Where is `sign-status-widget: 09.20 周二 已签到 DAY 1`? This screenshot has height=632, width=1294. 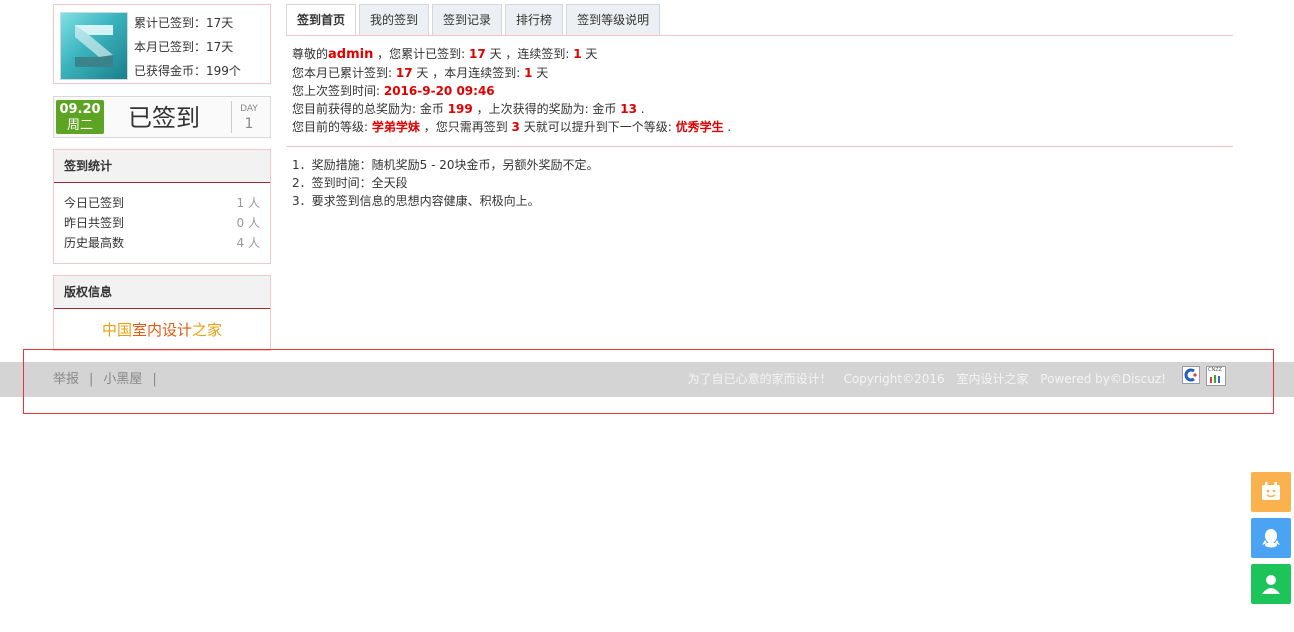
sign-status-widget: 09.20 周二 已签到 DAY 1 is located at coordinates (162, 117).